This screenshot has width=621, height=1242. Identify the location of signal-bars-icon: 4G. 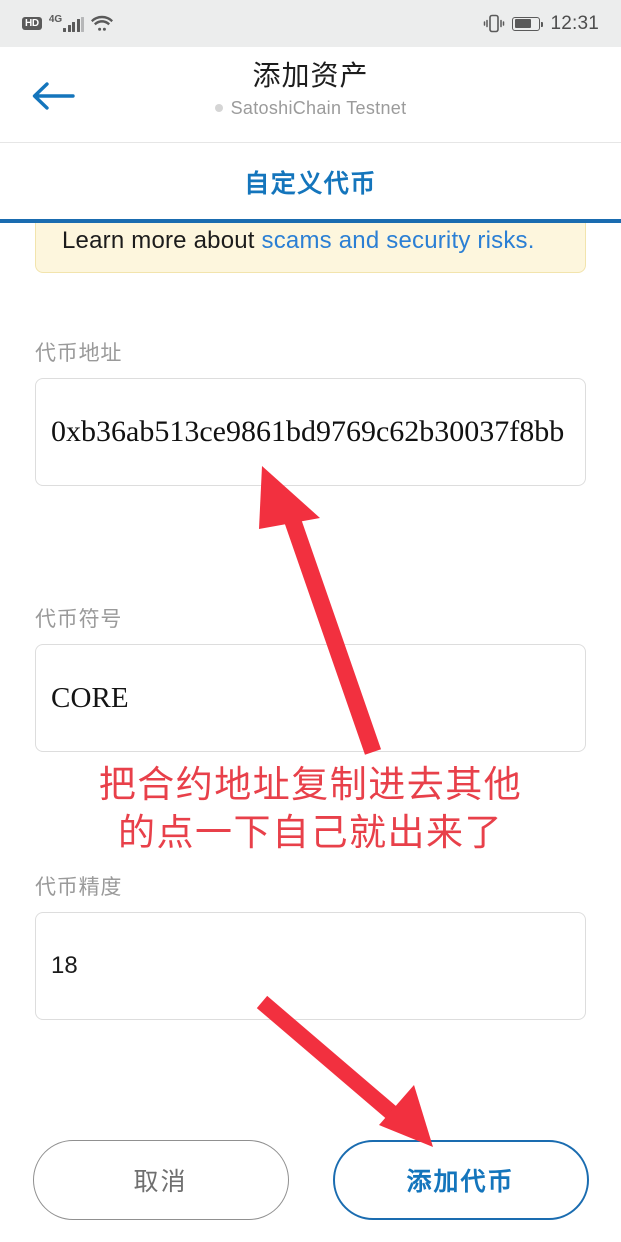
(66, 23).